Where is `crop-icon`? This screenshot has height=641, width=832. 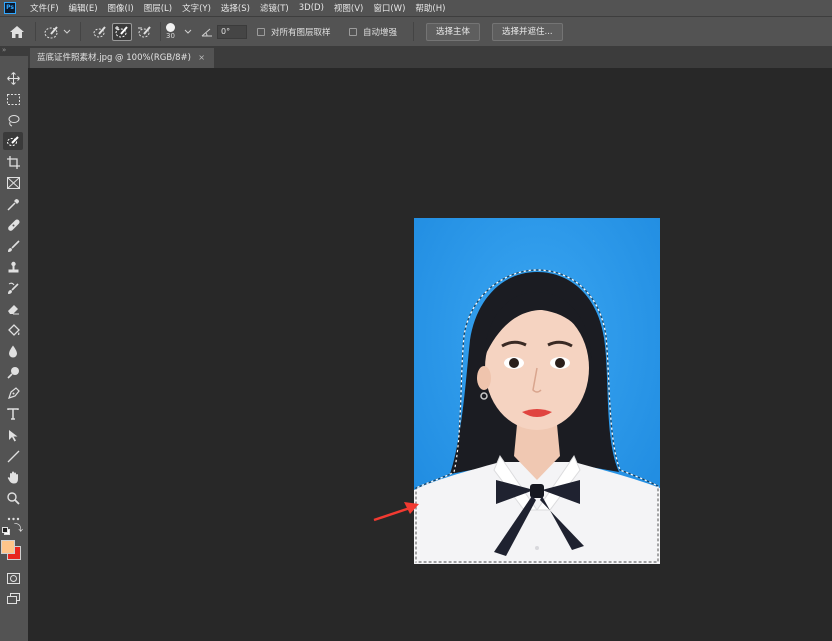 crop-icon is located at coordinates (13, 162).